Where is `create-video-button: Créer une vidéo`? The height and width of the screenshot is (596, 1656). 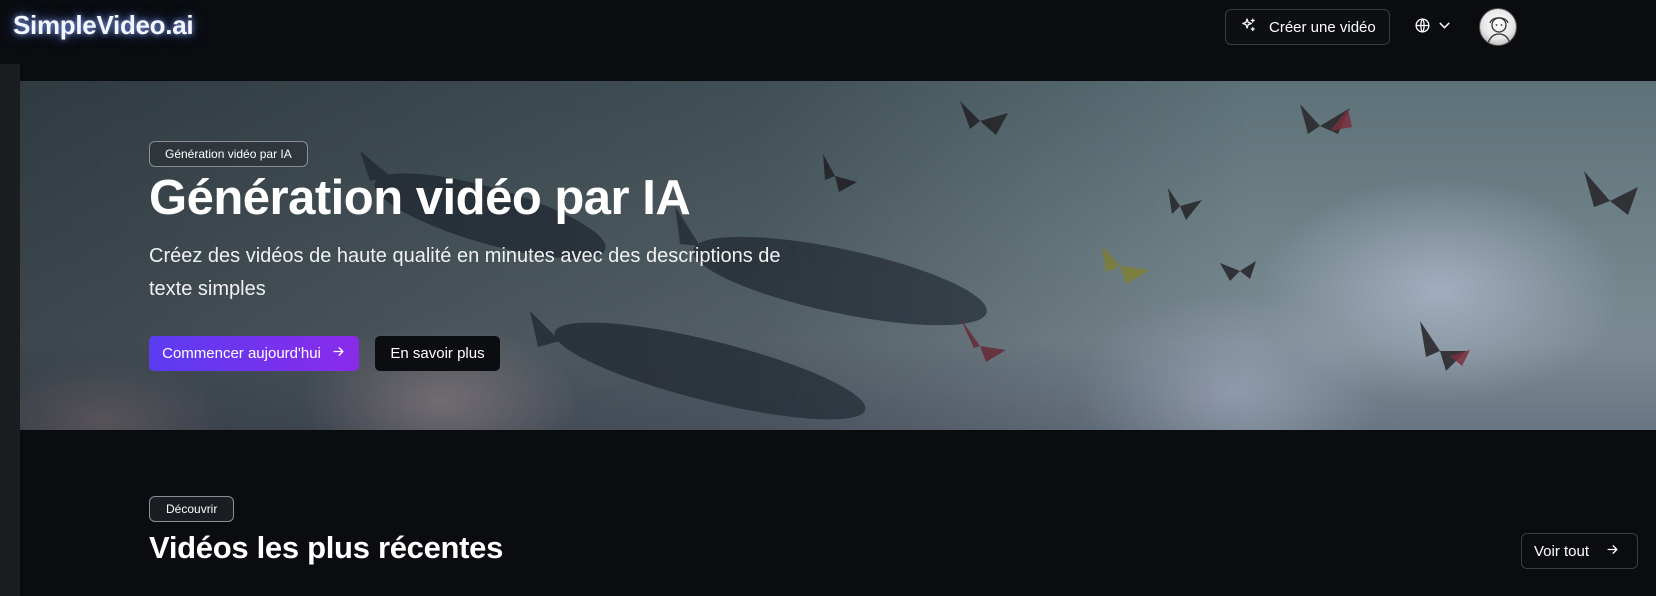
create-video-button: Créer une vidéo is located at coordinates (1307, 27).